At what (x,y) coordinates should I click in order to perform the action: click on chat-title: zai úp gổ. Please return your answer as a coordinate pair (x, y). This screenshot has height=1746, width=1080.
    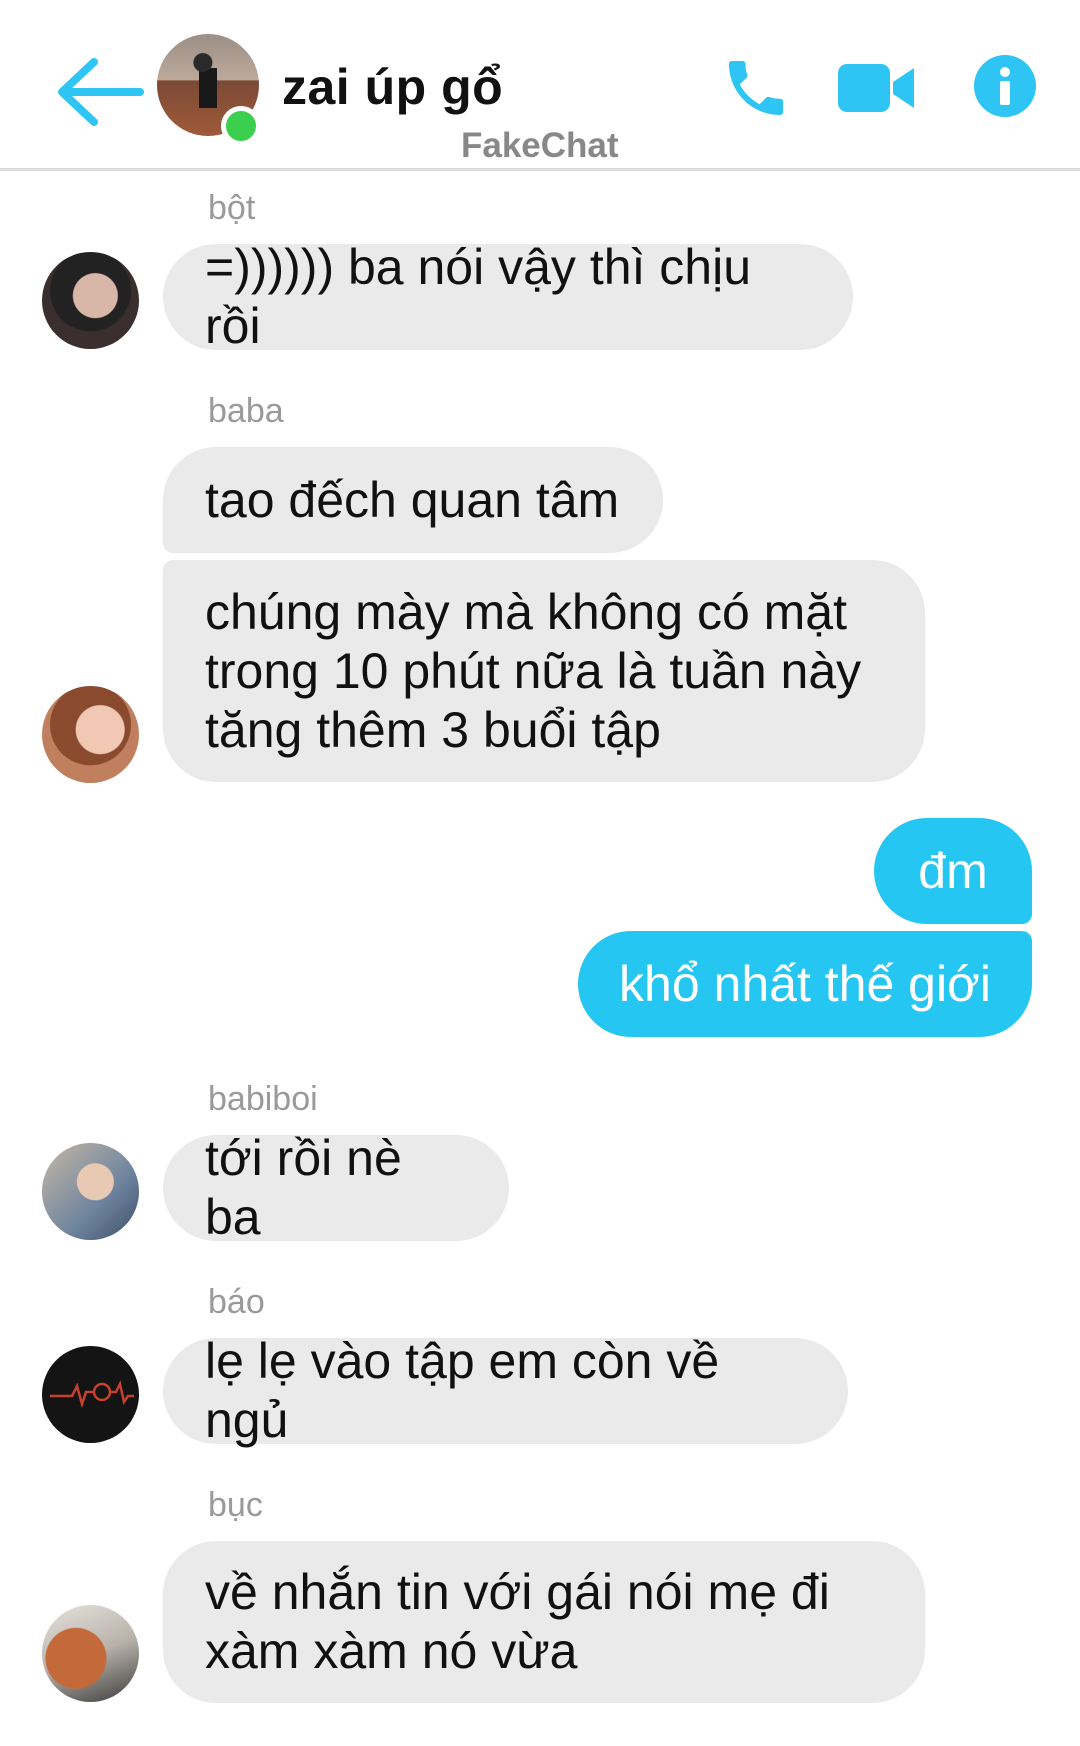
    Looking at the image, I should click on (392, 87).